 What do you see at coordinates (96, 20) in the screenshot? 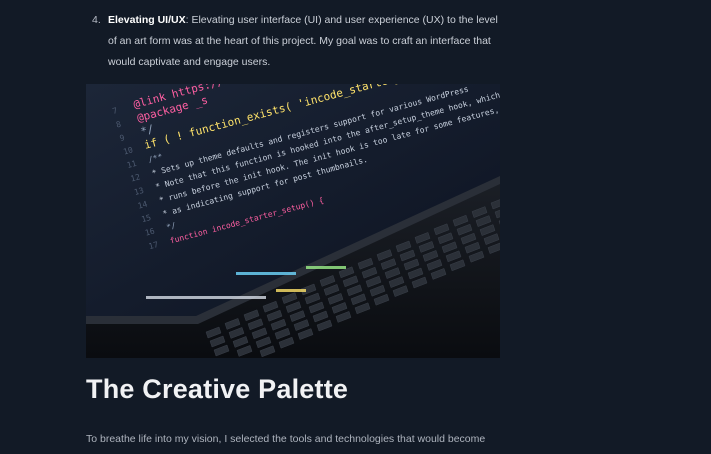
I see `list-item-number: 4.` at bounding box center [96, 20].